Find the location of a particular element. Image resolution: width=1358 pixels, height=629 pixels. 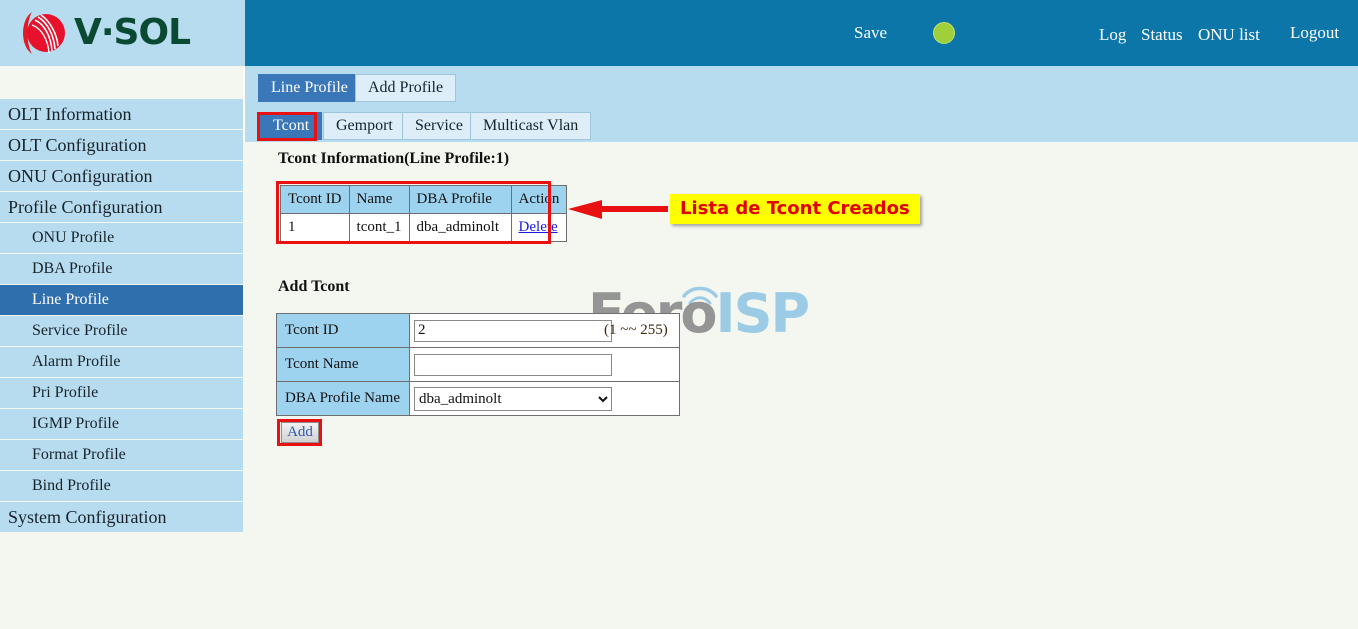

sidebar-item-onu-profile: ONU Profile is located at coordinates (121, 238).